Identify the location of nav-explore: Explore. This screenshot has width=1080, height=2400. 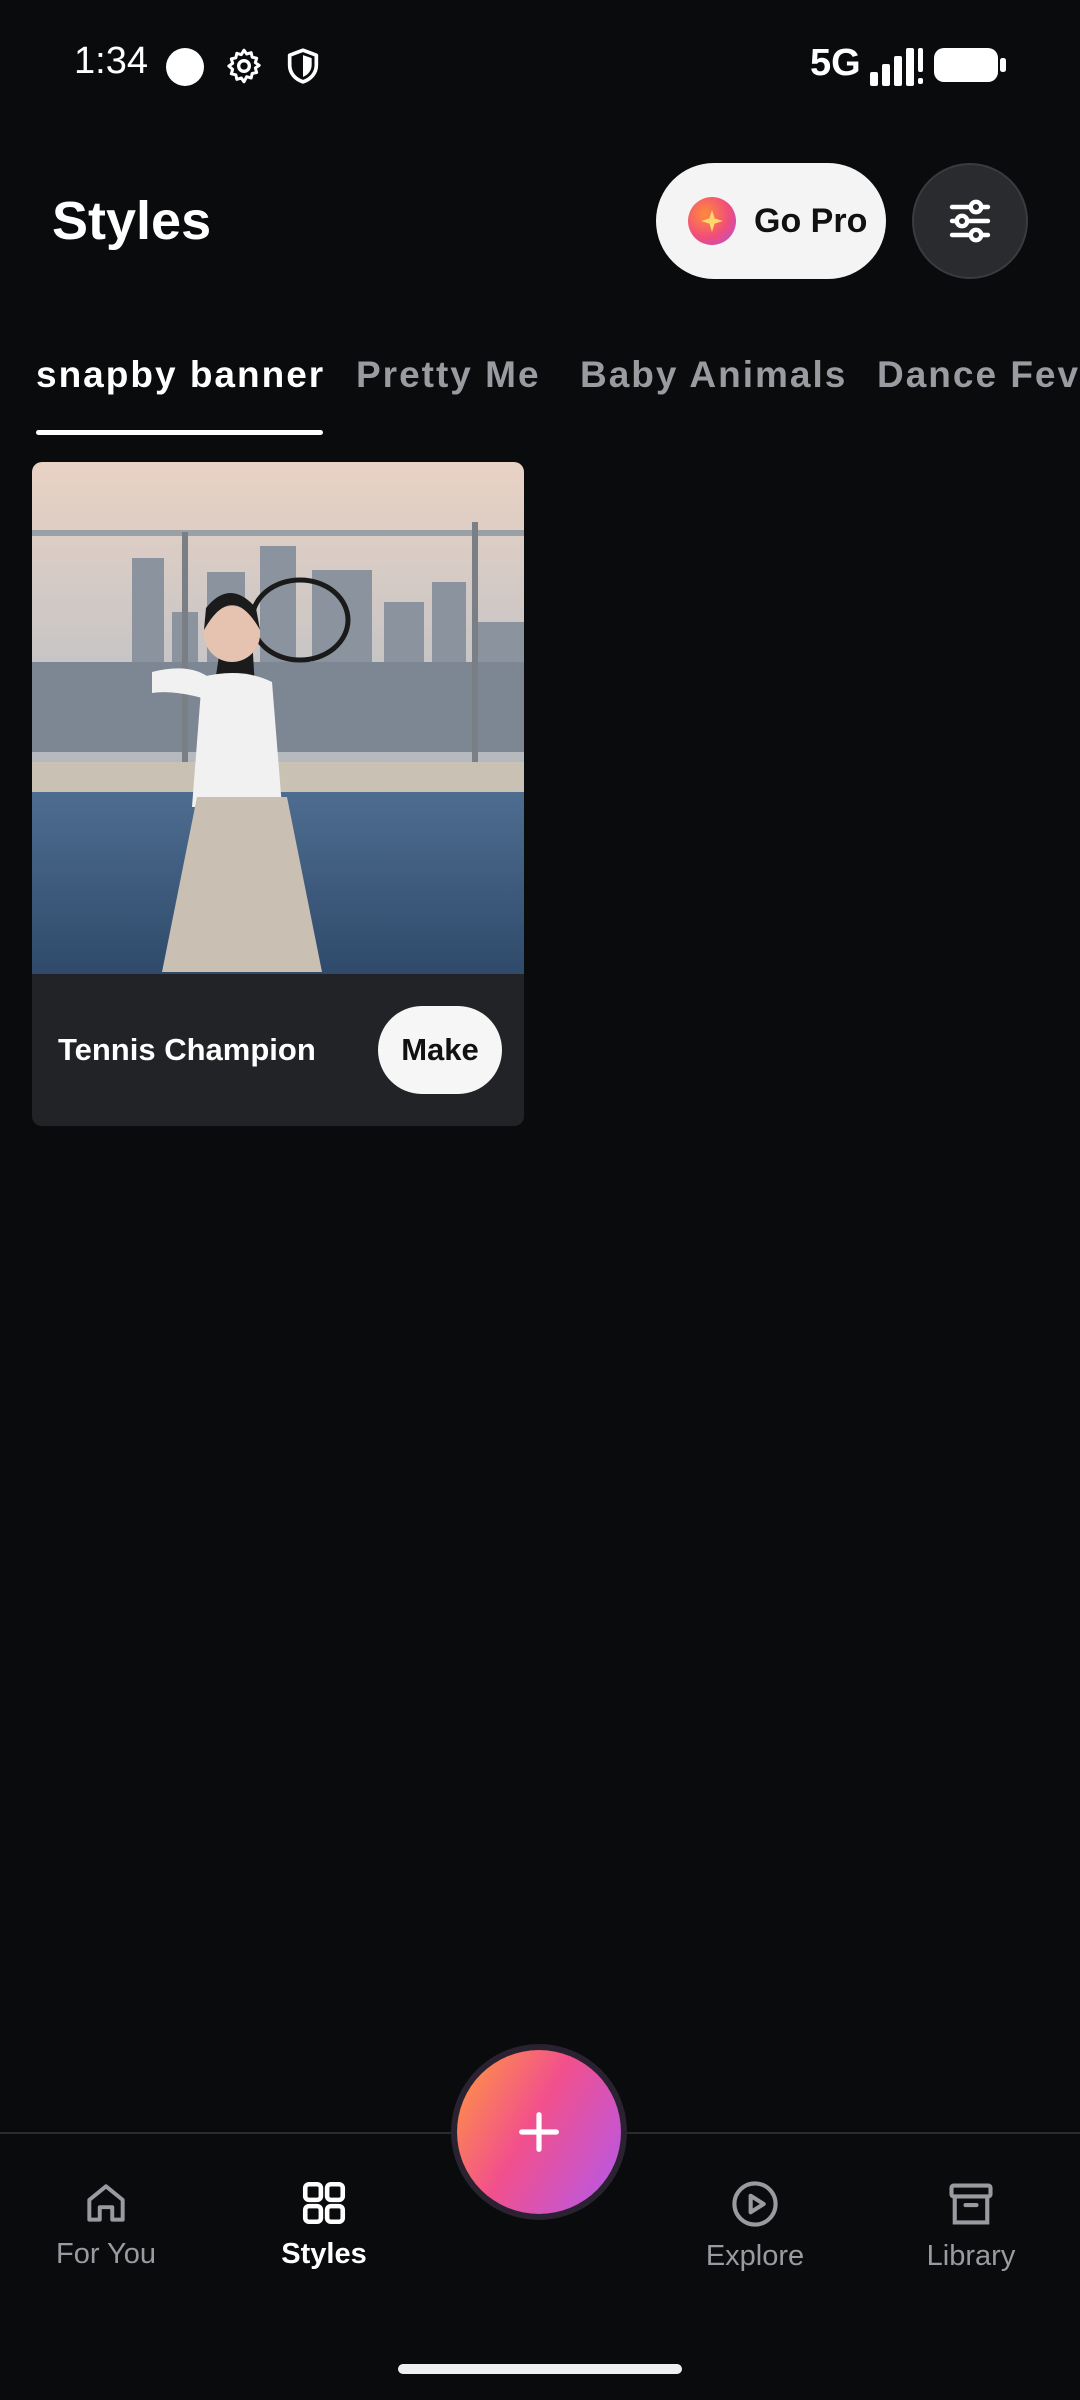
(755, 2225).